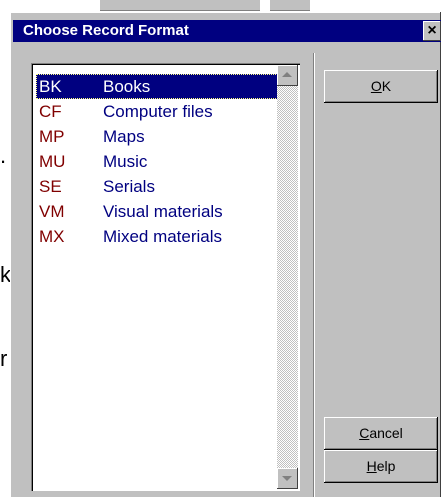 Image resolution: width=441 pixels, height=497 pixels. Describe the element at coordinates (52, 211) in the screenshot. I see `record-format-code: VM` at that location.